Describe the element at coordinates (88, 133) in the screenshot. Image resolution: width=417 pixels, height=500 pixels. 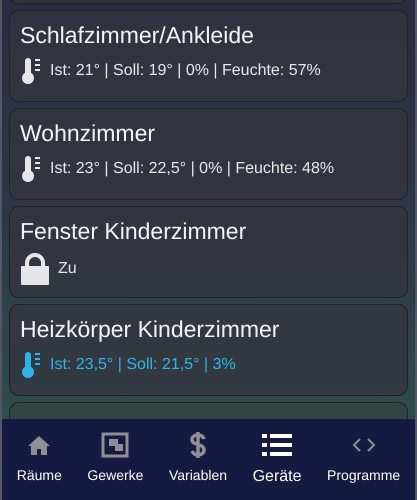
I see `device-name: Wohnzimmer` at that location.